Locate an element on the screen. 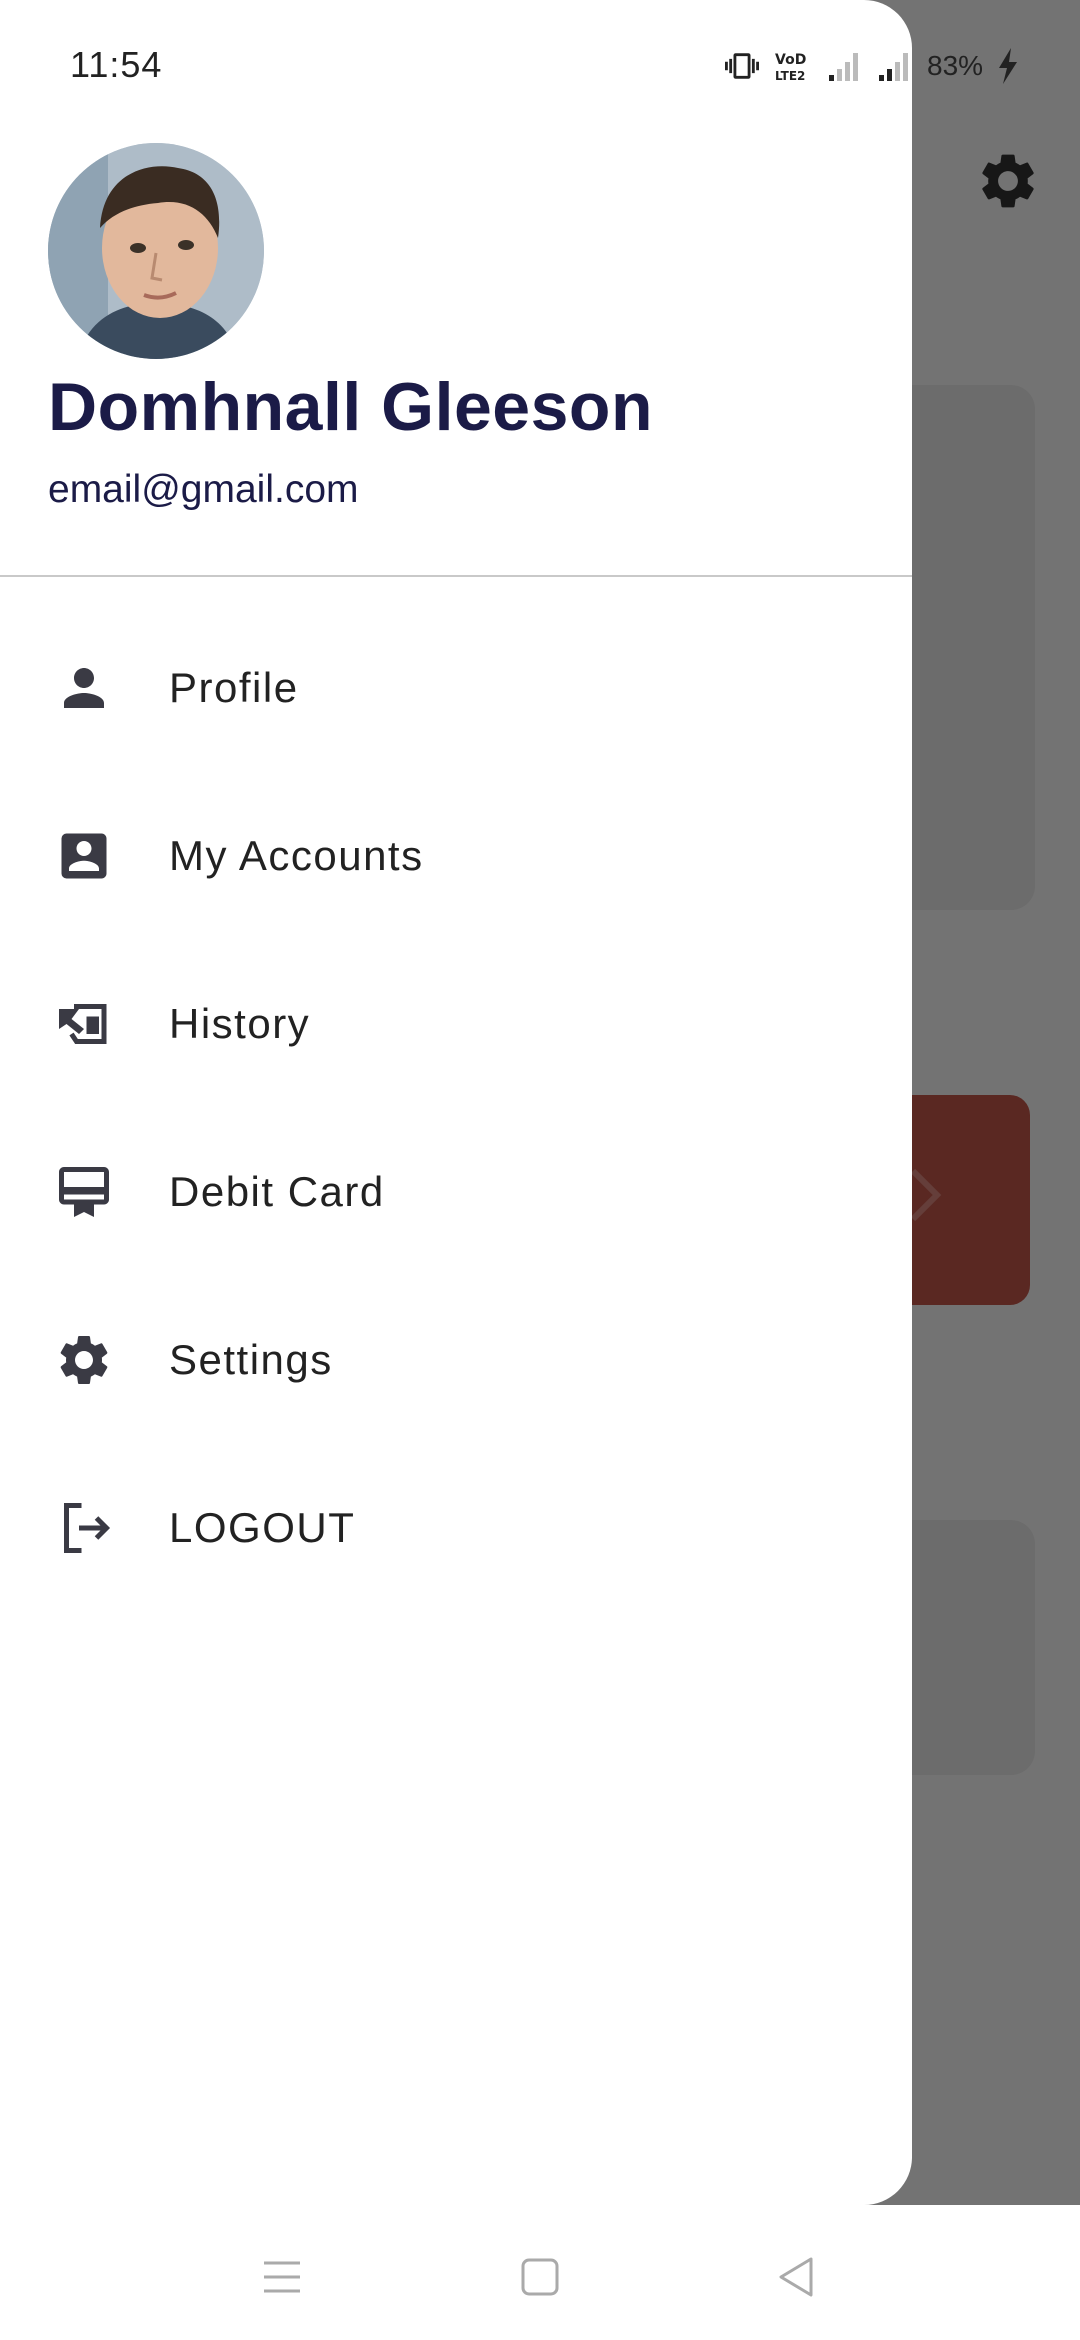 The width and height of the screenshot is (1080, 2340). person-icon is located at coordinates (84, 688).